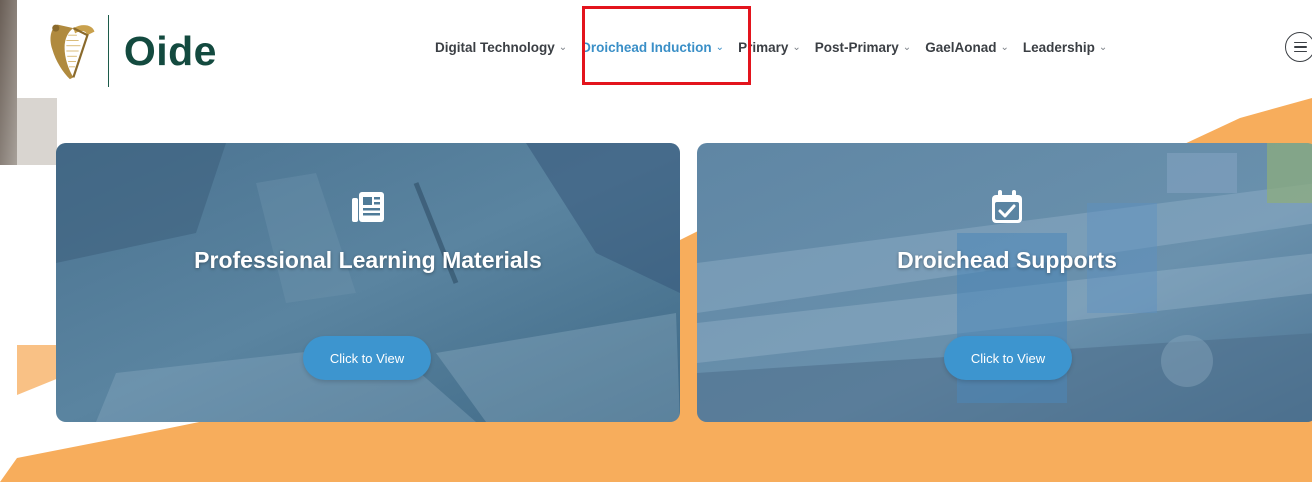 The height and width of the screenshot is (482, 1312). I want to click on nav-item-post-primary: Post-Primary ⌄, so click(863, 47).